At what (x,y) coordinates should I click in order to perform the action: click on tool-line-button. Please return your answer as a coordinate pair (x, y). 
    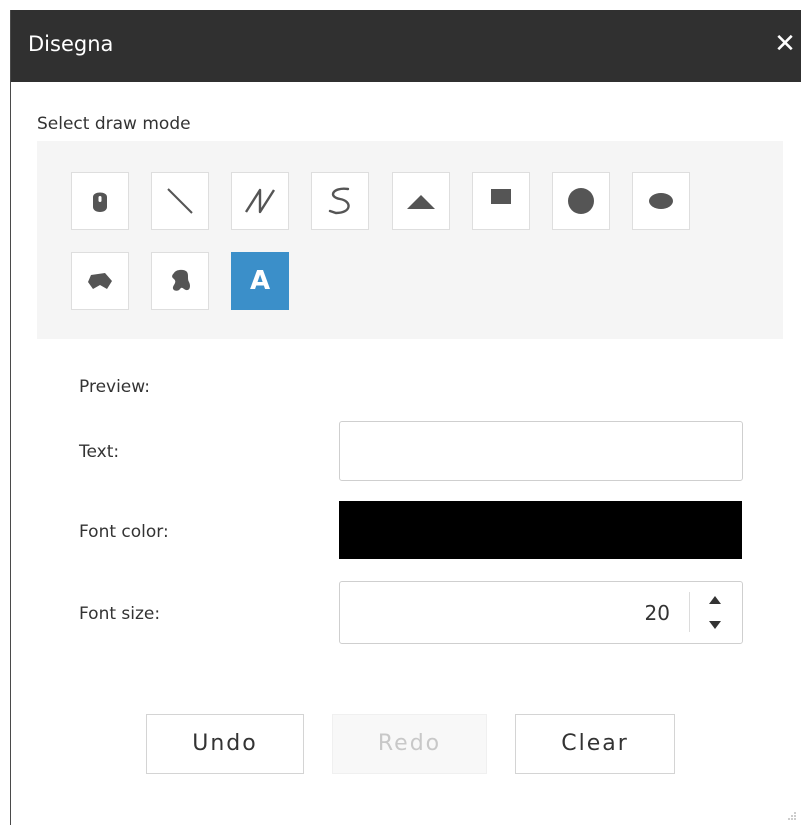
    Looking at the image, I should click on (180, 201).